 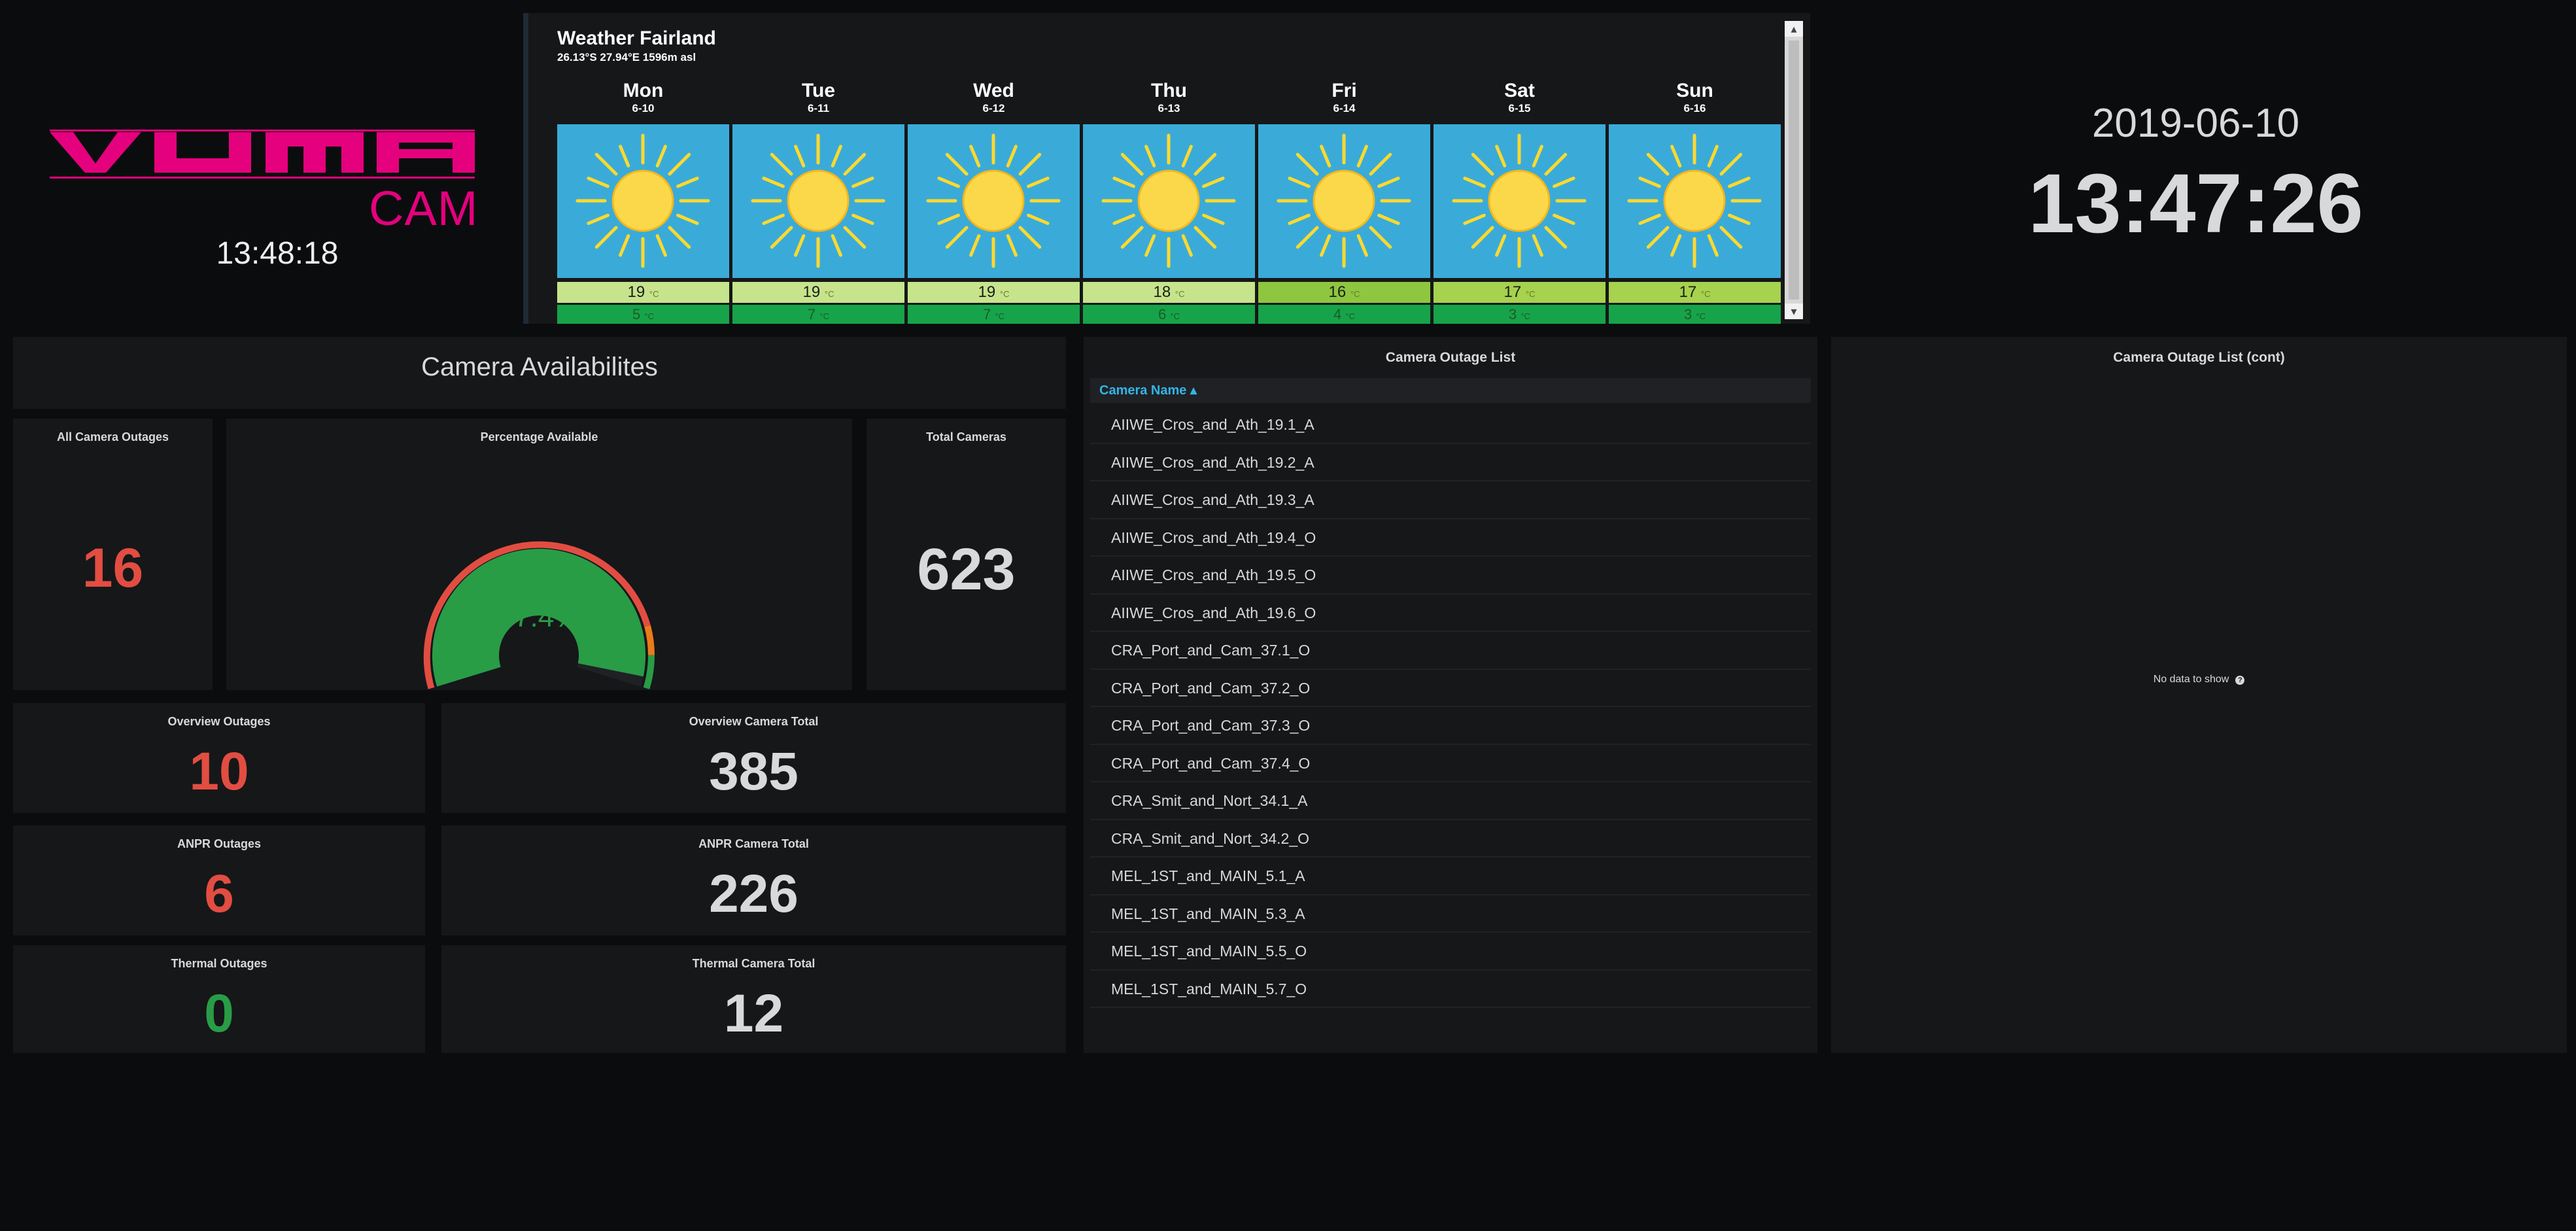 I want to click on total-cameras-panel: Total Cameras 623, so click(x=967, y=554).